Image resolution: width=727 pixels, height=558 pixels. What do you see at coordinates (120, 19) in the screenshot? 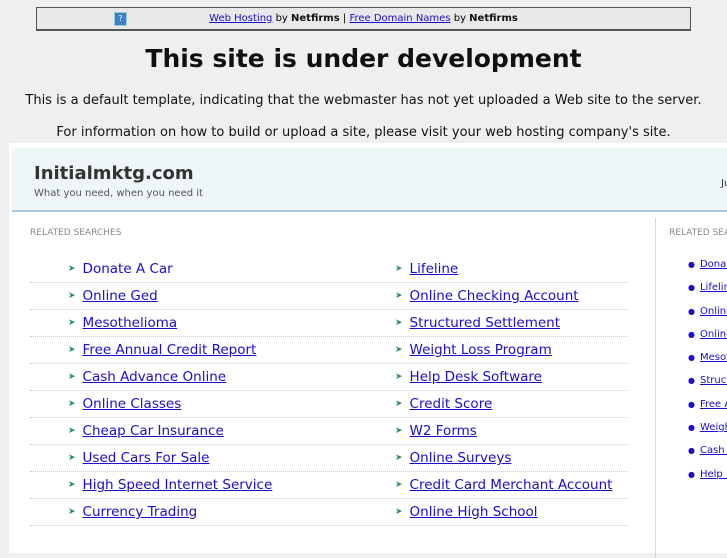
I see `help-icon: ?` at bounding box center [120, 19].